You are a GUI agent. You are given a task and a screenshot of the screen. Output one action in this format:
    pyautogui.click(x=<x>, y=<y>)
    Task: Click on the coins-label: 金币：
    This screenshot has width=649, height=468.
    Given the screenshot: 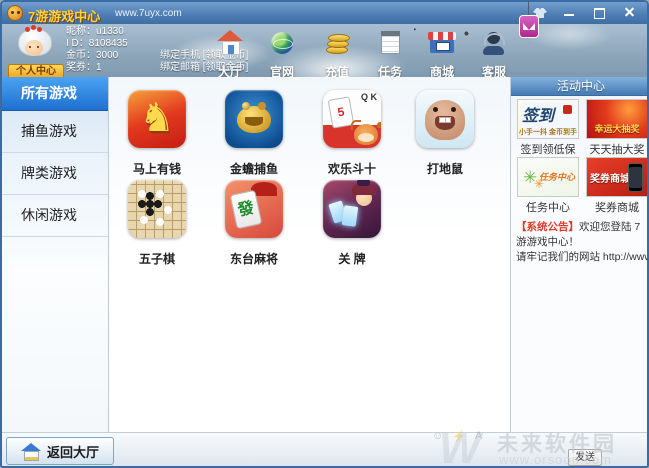 What is the action you would take?
    pyautogui.click(x=81, y=55)
    